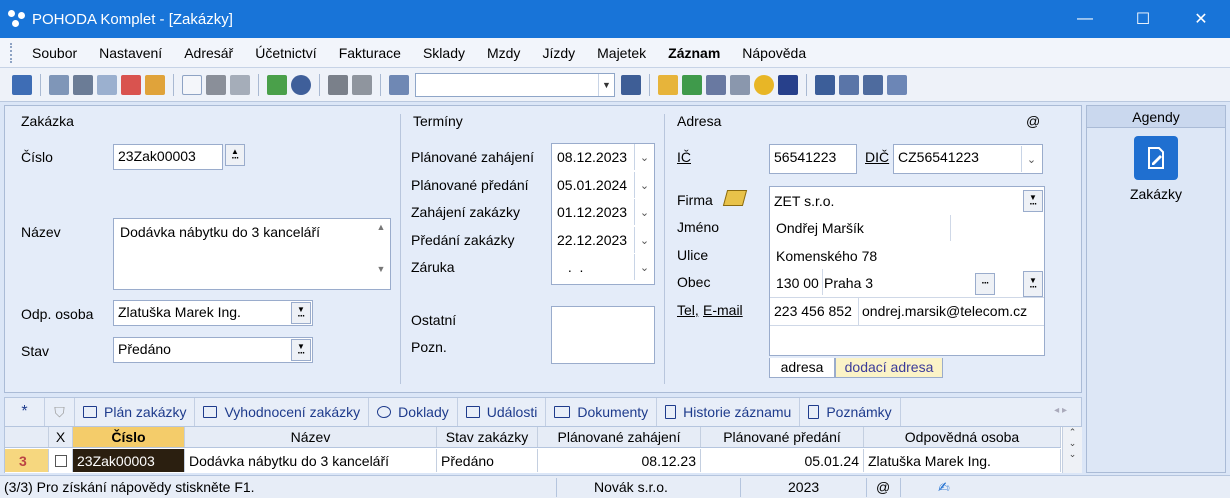 This screenshot has height=498, width=1230. I want to click on planovane-zahajeni-field: 08.12.2023, so click(592, 157).